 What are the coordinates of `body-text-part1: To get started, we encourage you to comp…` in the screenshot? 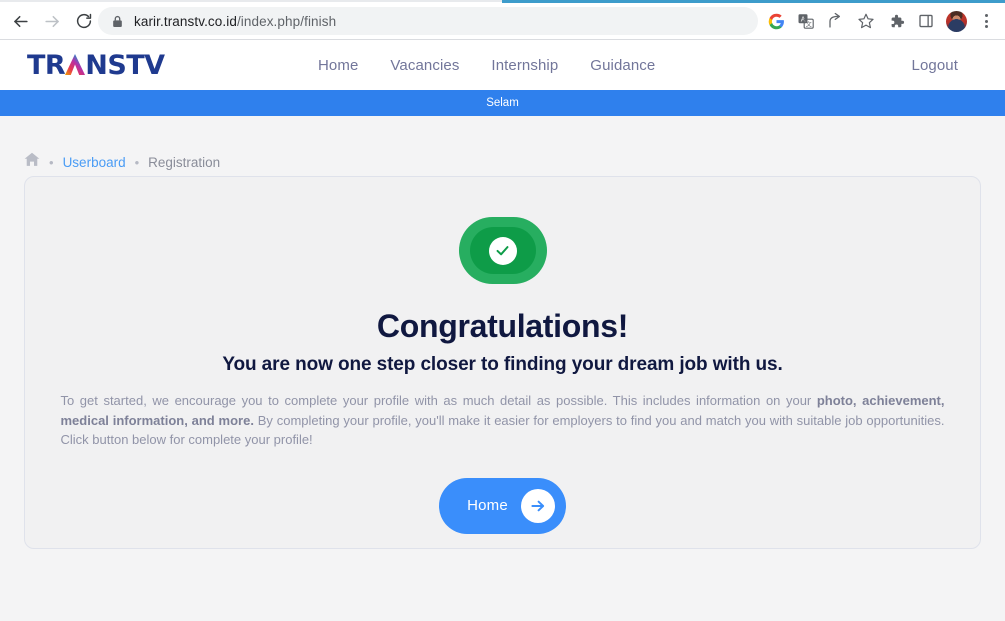 It's located at (438, 400).